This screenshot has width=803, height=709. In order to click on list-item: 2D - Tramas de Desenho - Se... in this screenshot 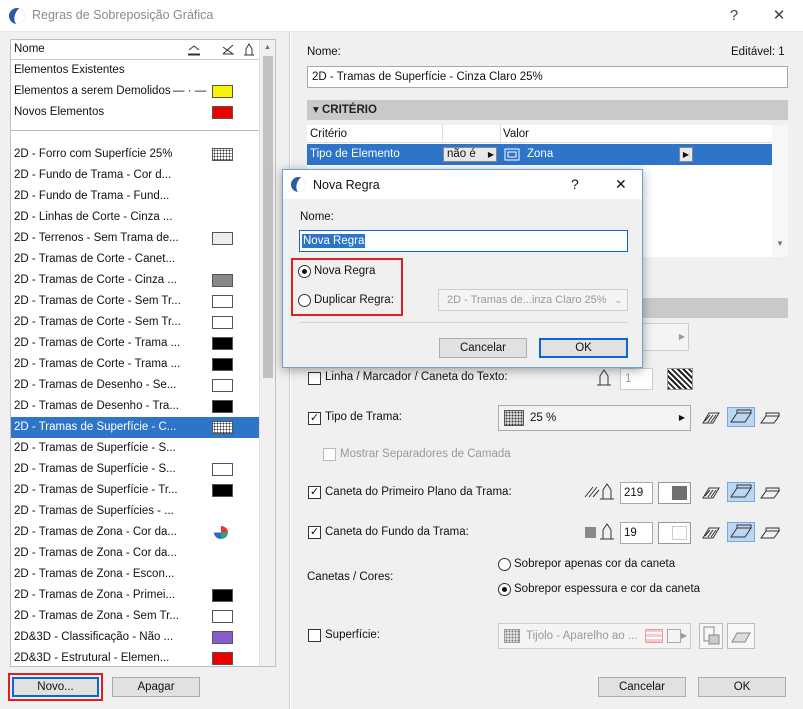, I will do `click(135, 385)`.